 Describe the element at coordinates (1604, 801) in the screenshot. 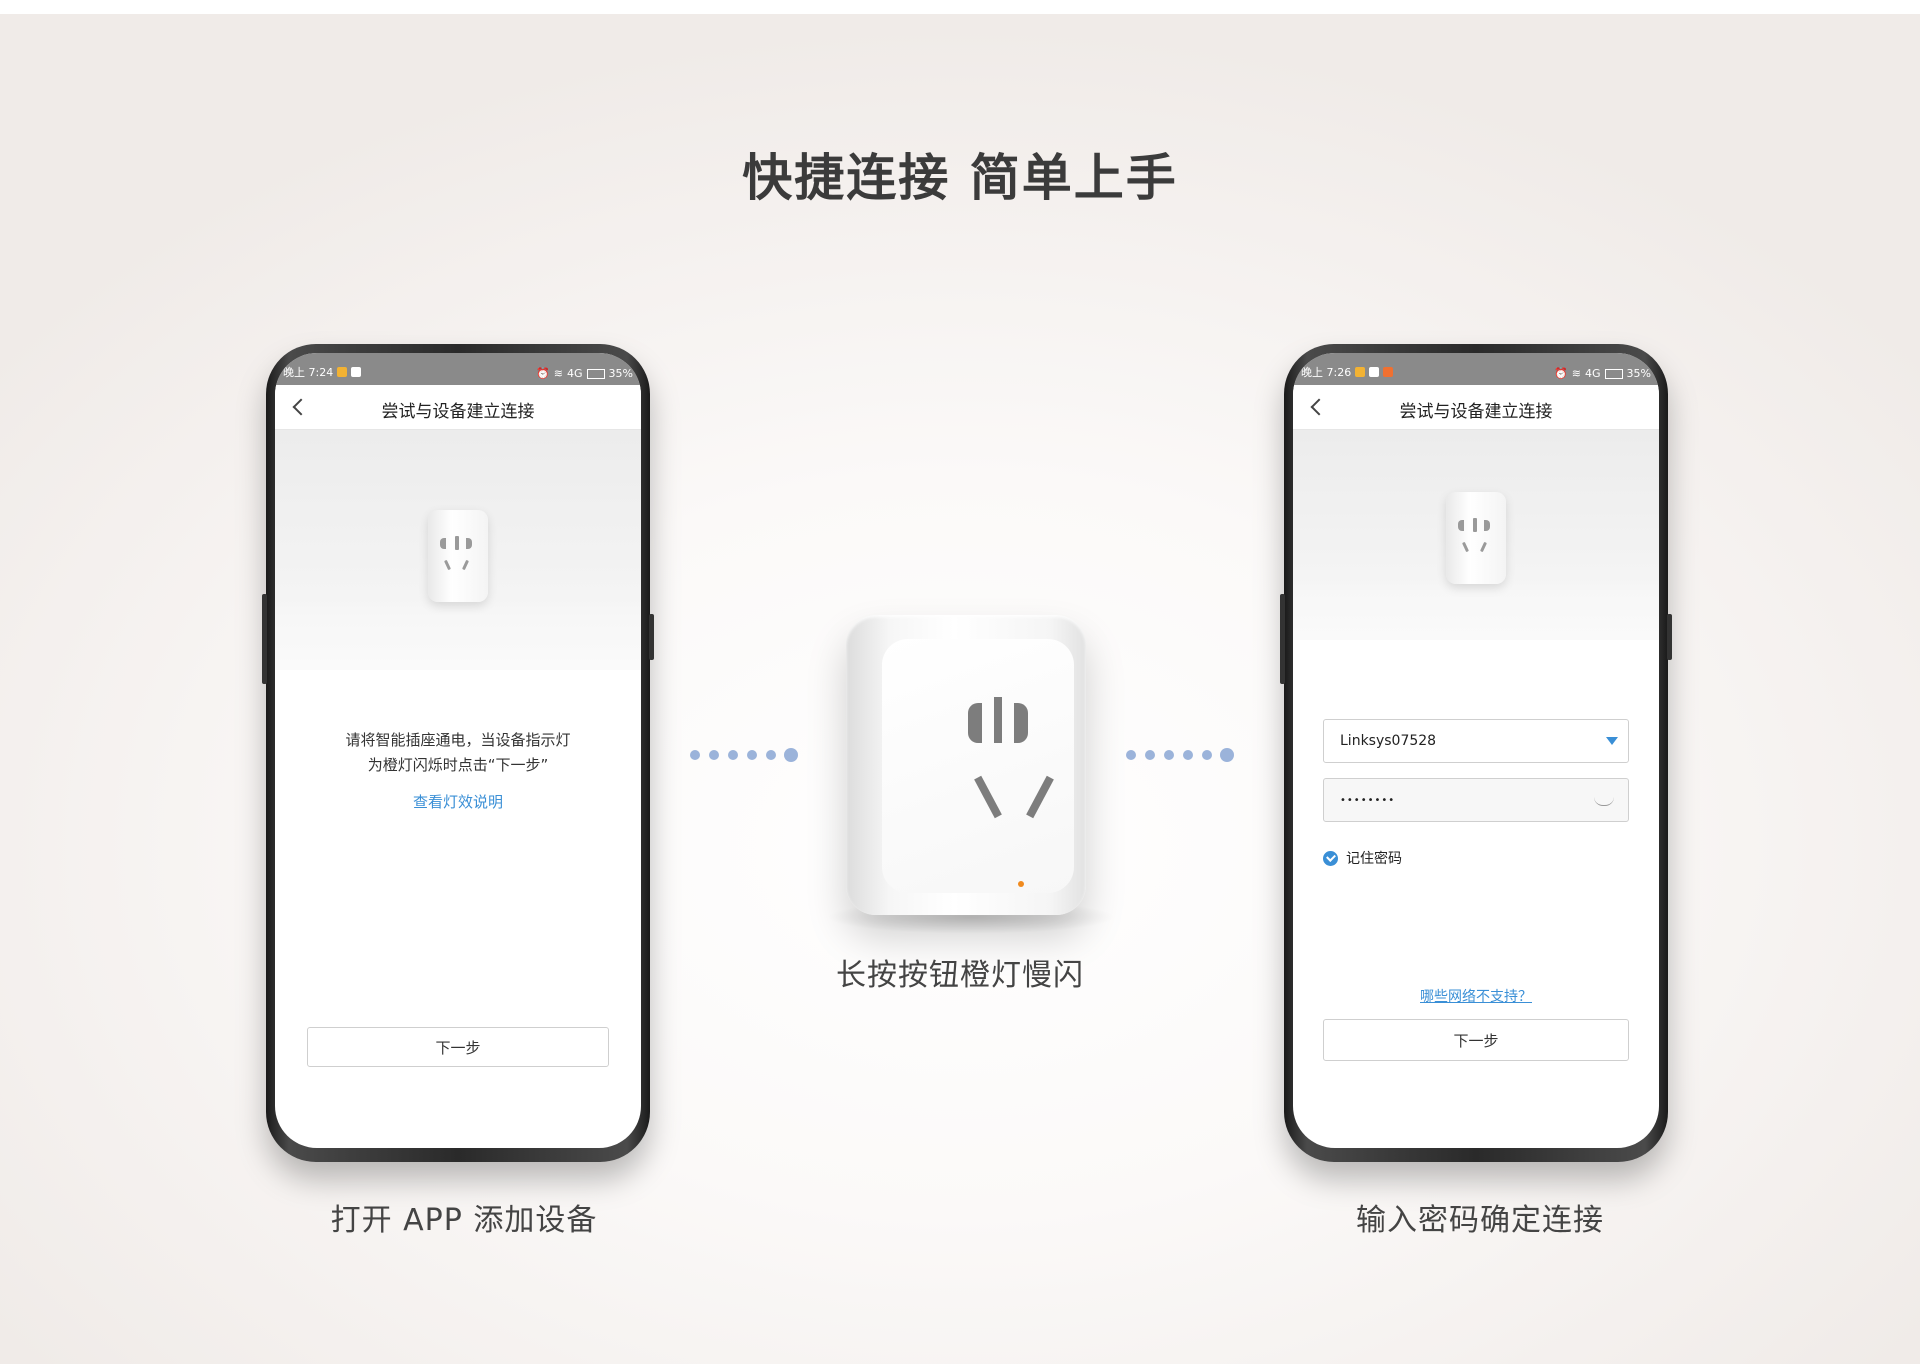

I see `show-password-icon` at that location.